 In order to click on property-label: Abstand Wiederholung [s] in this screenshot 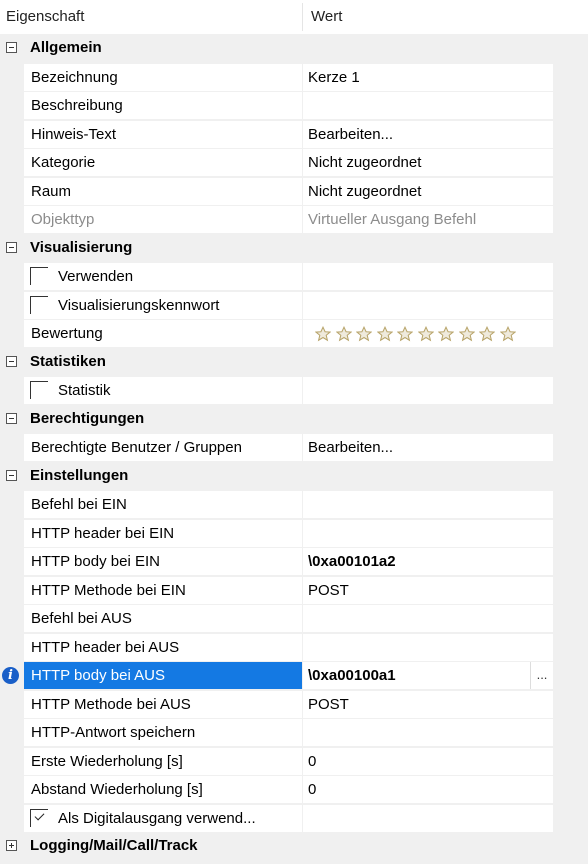, I will do `click(117, 789)`.